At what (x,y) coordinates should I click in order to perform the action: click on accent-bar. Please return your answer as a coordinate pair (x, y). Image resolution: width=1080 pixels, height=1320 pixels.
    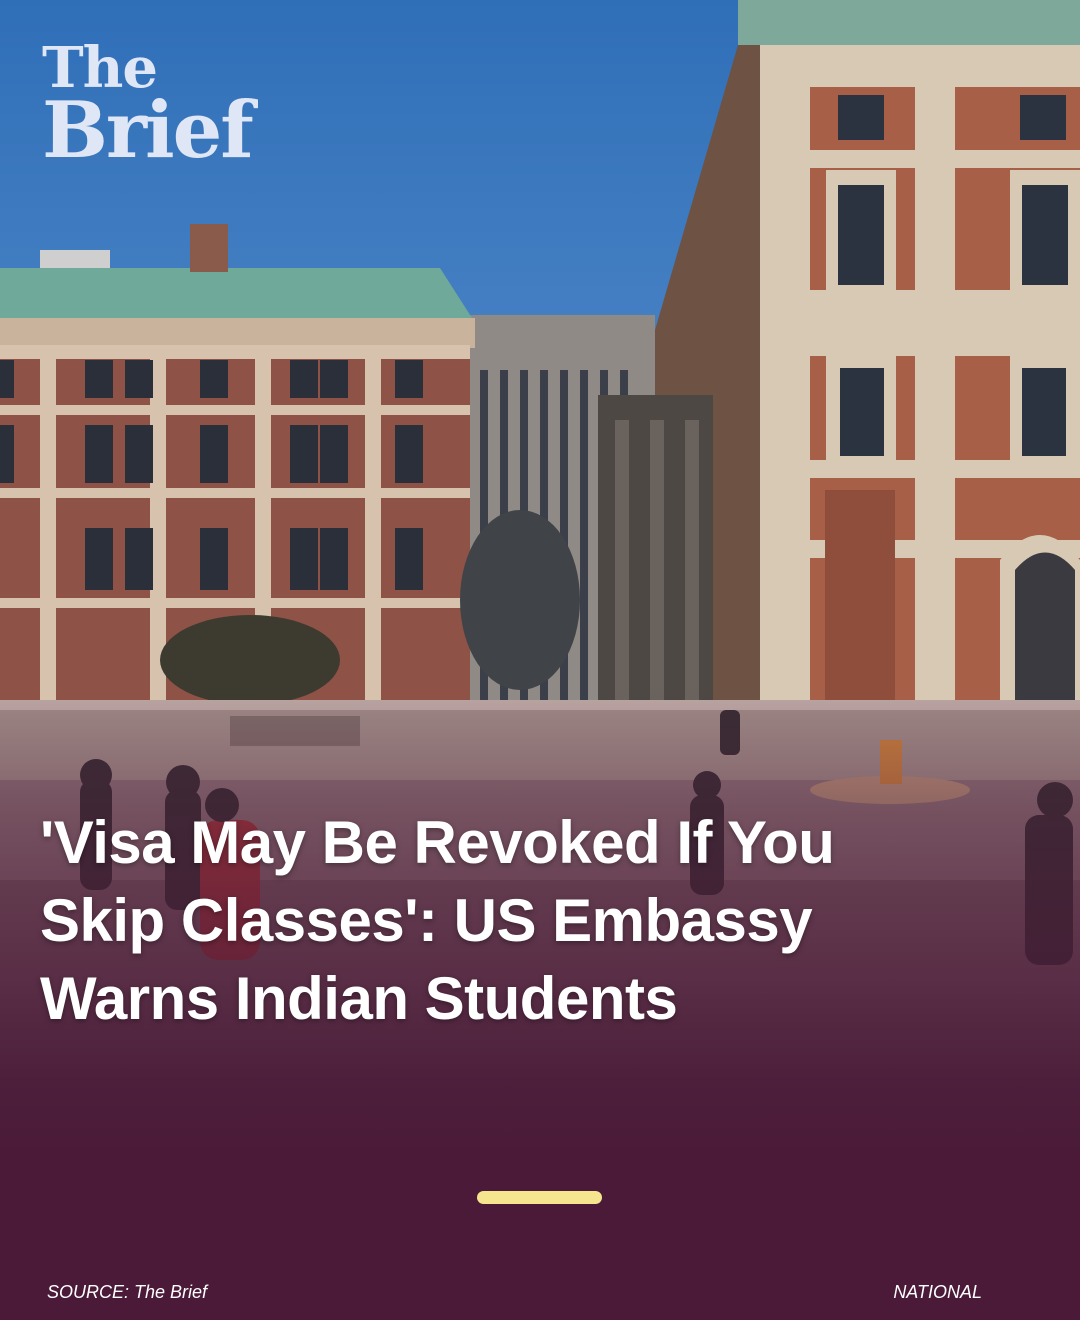
    Looking at the image, I should click on (539, 1197).